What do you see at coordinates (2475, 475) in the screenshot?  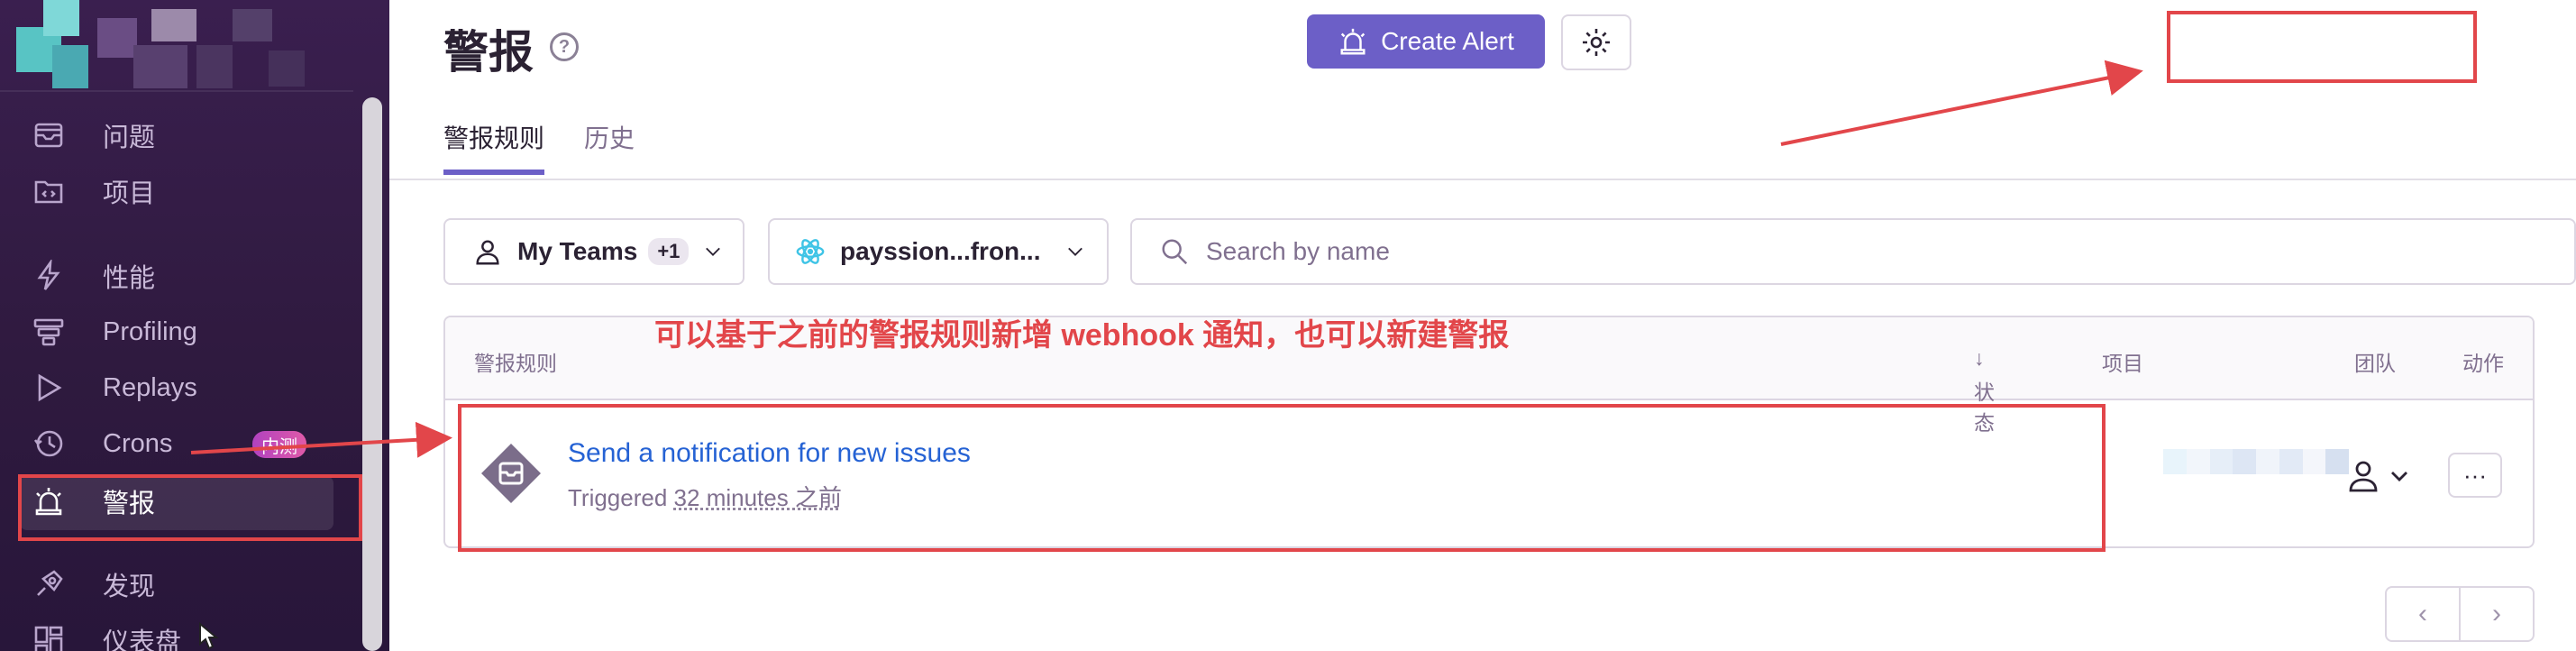 I see `row-actions-button: ···` at bounding box center [2475, 475].